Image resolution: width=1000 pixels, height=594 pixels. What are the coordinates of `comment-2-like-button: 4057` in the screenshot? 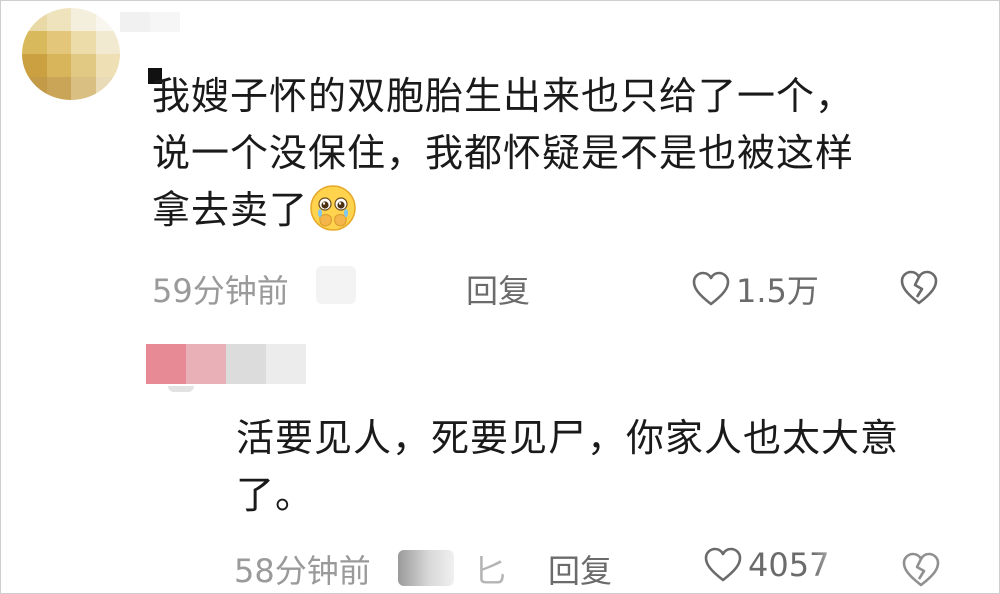 It's located at (766, 565).